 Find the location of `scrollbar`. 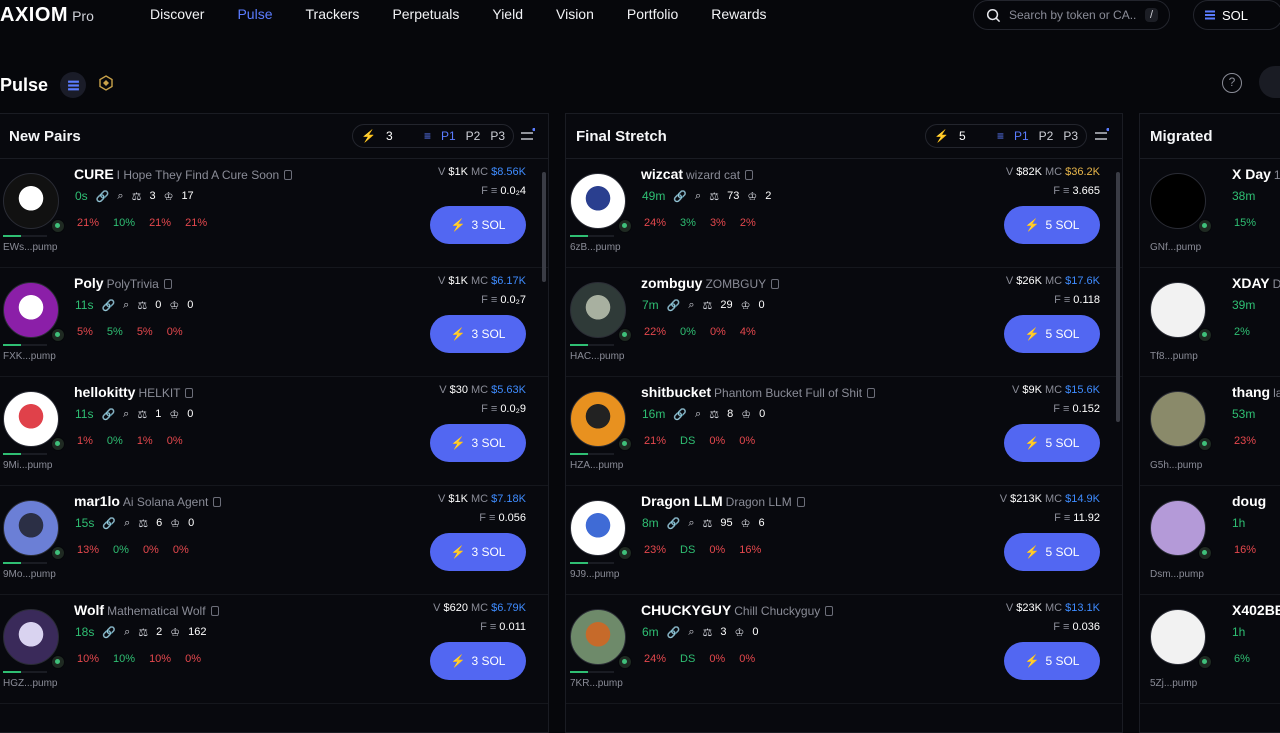

scrollbar is located at coordinates (544, 227).